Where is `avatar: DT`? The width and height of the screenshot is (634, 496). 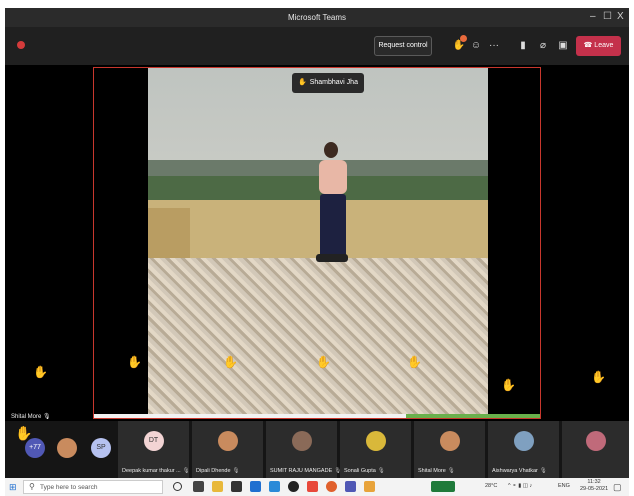
avatar: DT is located at coordinates (153, 441).